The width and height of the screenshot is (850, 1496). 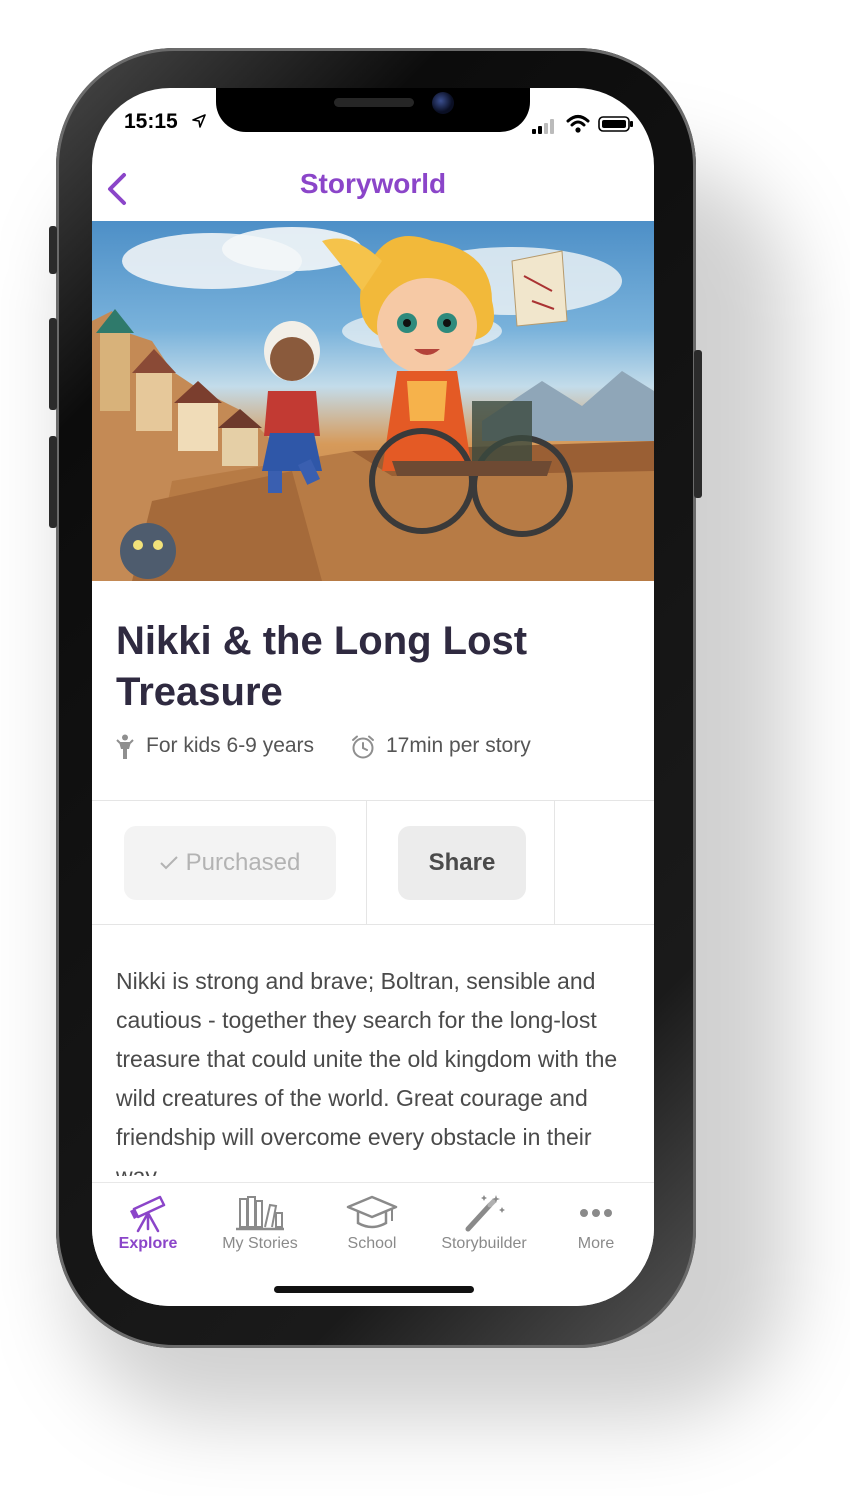 What do you see at coordinates (322, 666) in the screenshot?
I see `story-title: Nikki & the Long Lost Treasure` at bounding box center [322, 666].